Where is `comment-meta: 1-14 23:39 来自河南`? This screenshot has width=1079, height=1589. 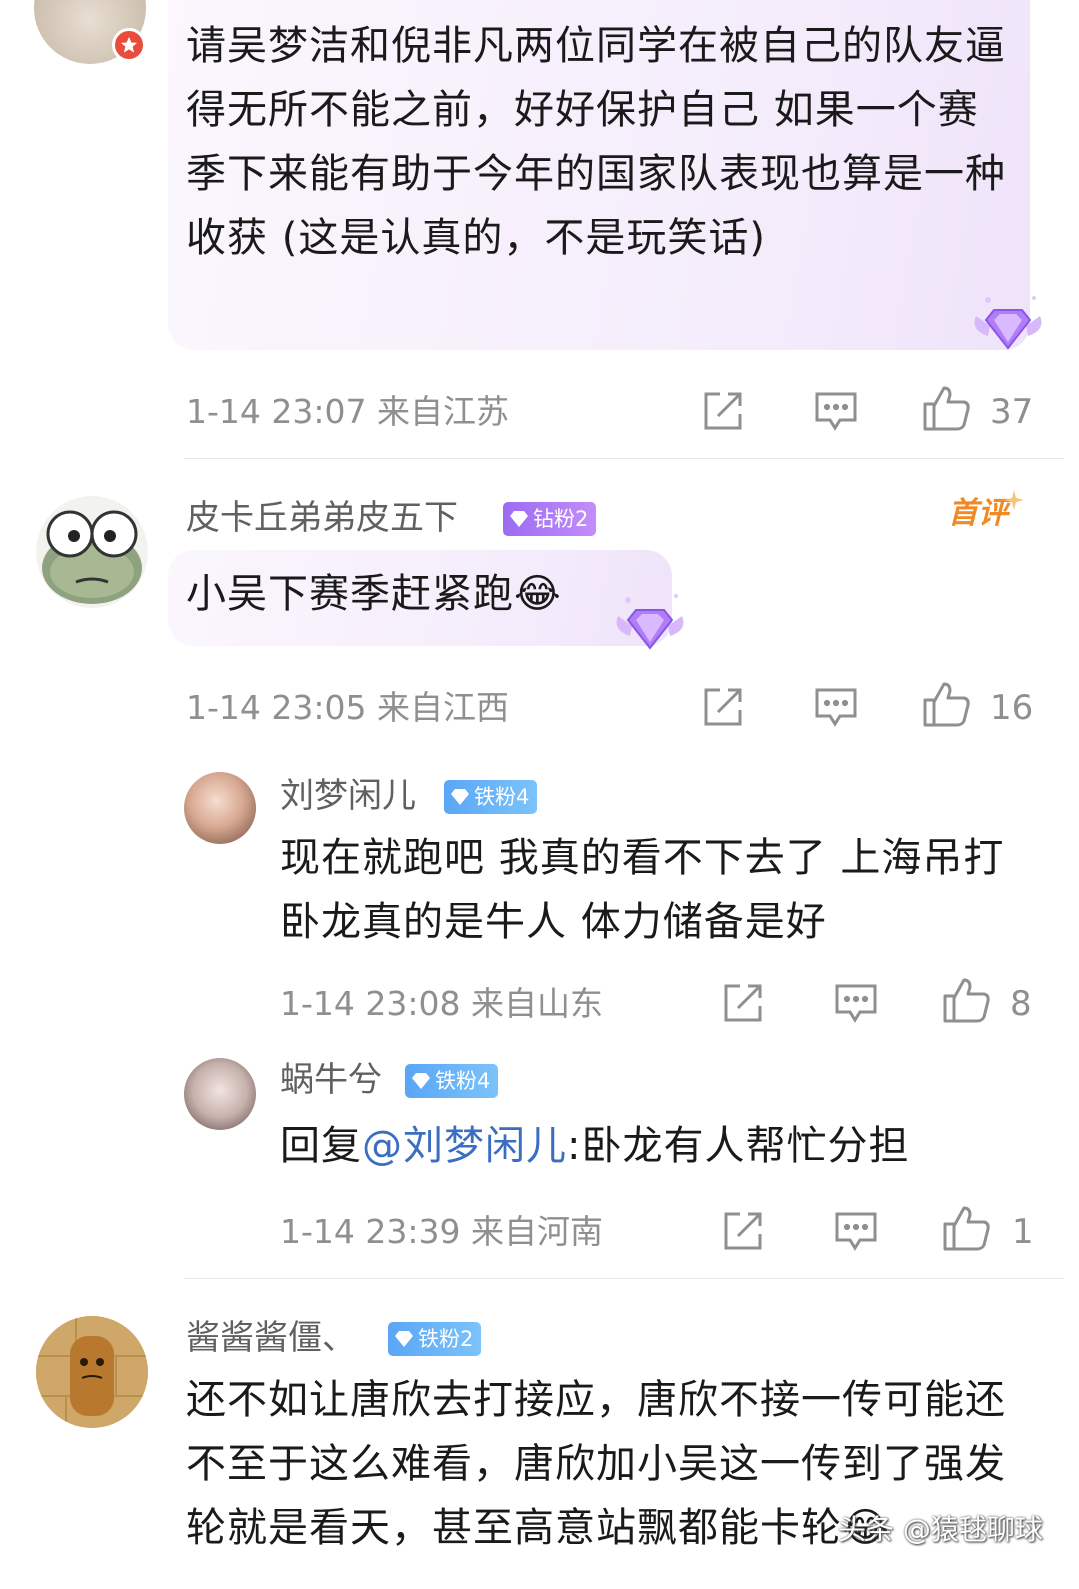 comment-meta: 1-14 23:39 来自河南 is located at coordinates (441, 1231).